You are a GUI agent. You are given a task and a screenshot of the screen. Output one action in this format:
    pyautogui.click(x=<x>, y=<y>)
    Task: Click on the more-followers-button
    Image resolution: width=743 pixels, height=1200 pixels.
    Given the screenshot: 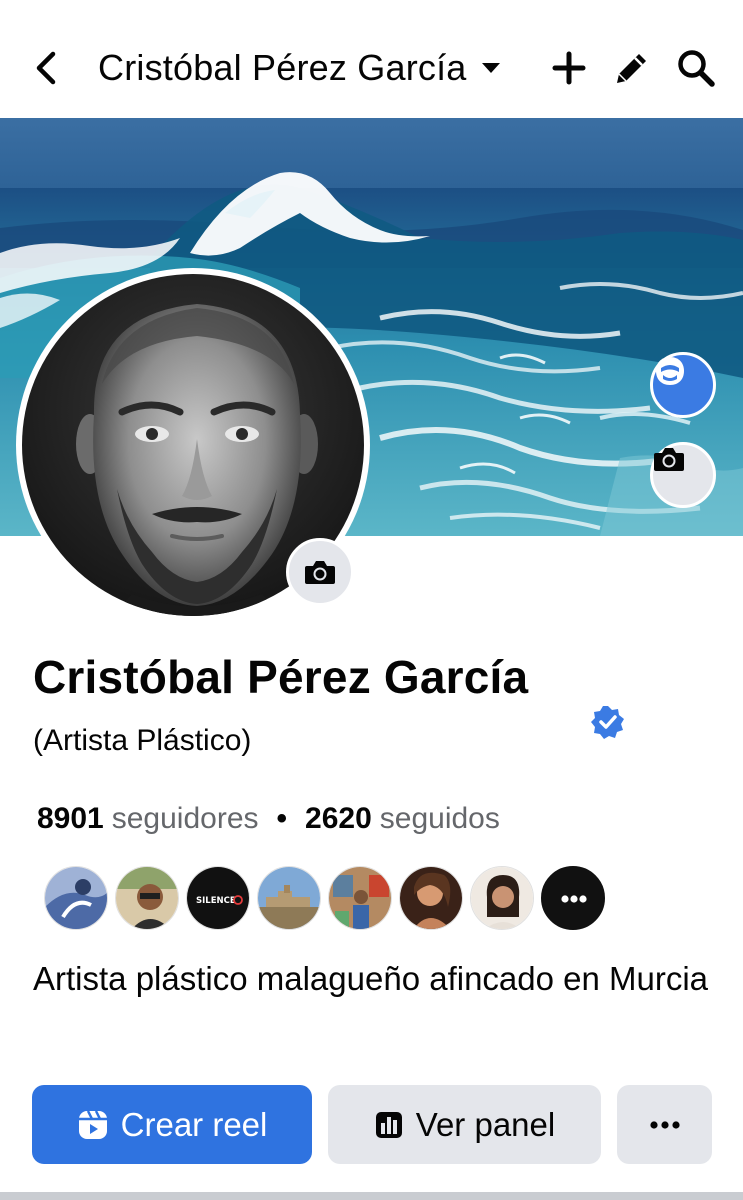 What is the action you would take?
    pyautogui.click(x=573, y=898)
    